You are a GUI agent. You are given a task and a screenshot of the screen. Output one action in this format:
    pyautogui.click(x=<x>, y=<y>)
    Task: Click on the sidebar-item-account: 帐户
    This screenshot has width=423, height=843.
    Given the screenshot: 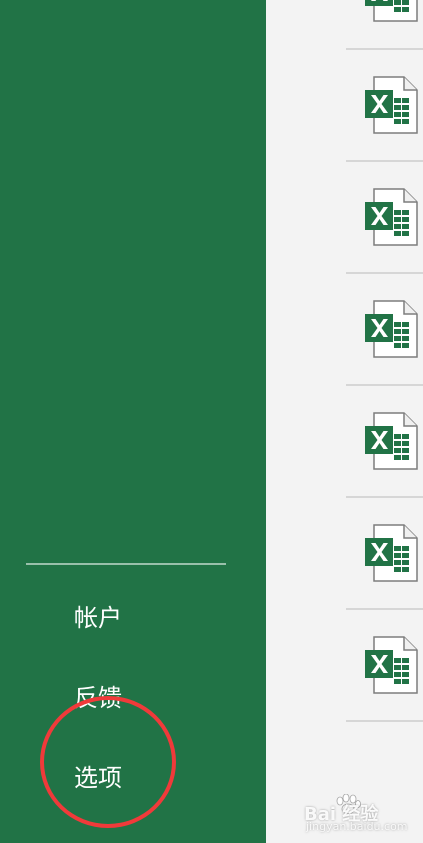 What is the action you would take?
    pyautogui.click(x=149, y=618)
    